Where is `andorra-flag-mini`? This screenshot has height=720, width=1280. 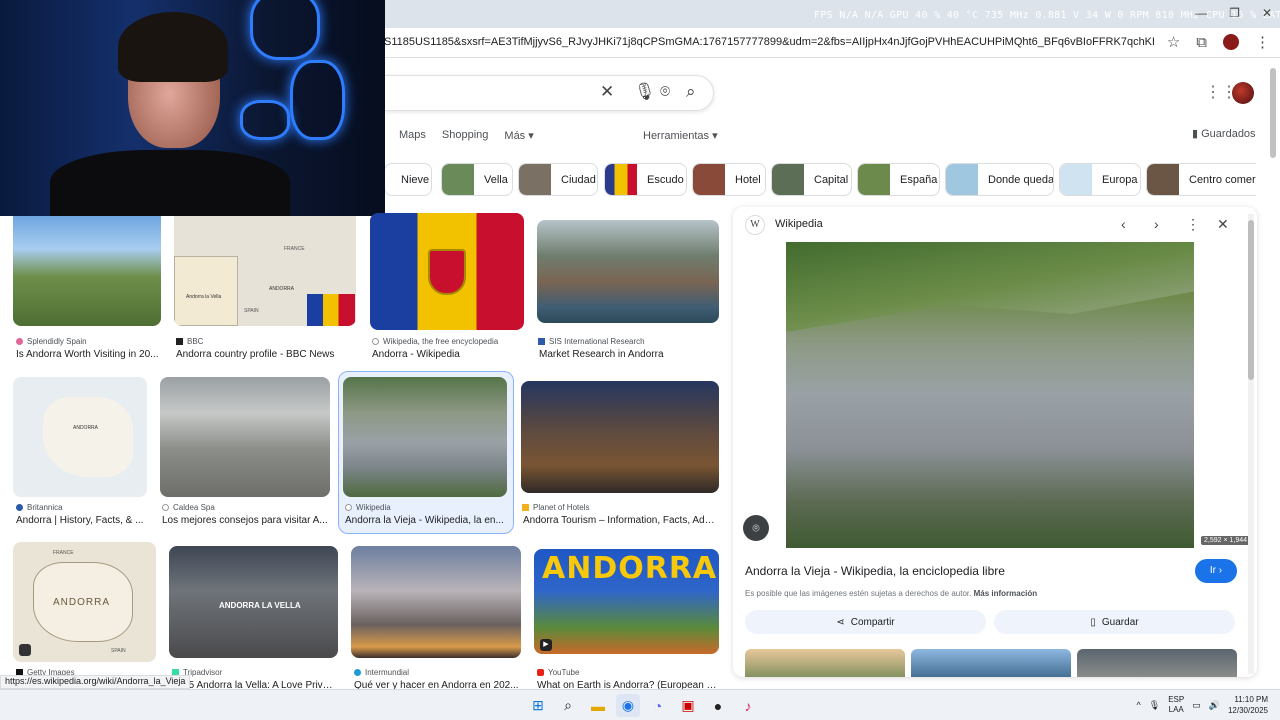 andorra-flag-mini is located at coordinates (331, 310).